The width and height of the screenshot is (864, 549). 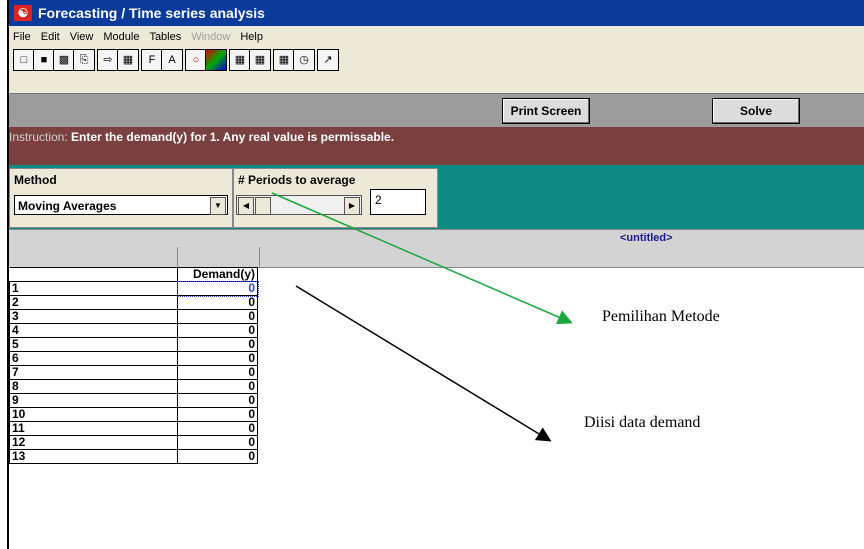 What do you see at coordinates (211, 36) in the screenshot?
I see `menu-window: Window` at bounding box center [211, 36].